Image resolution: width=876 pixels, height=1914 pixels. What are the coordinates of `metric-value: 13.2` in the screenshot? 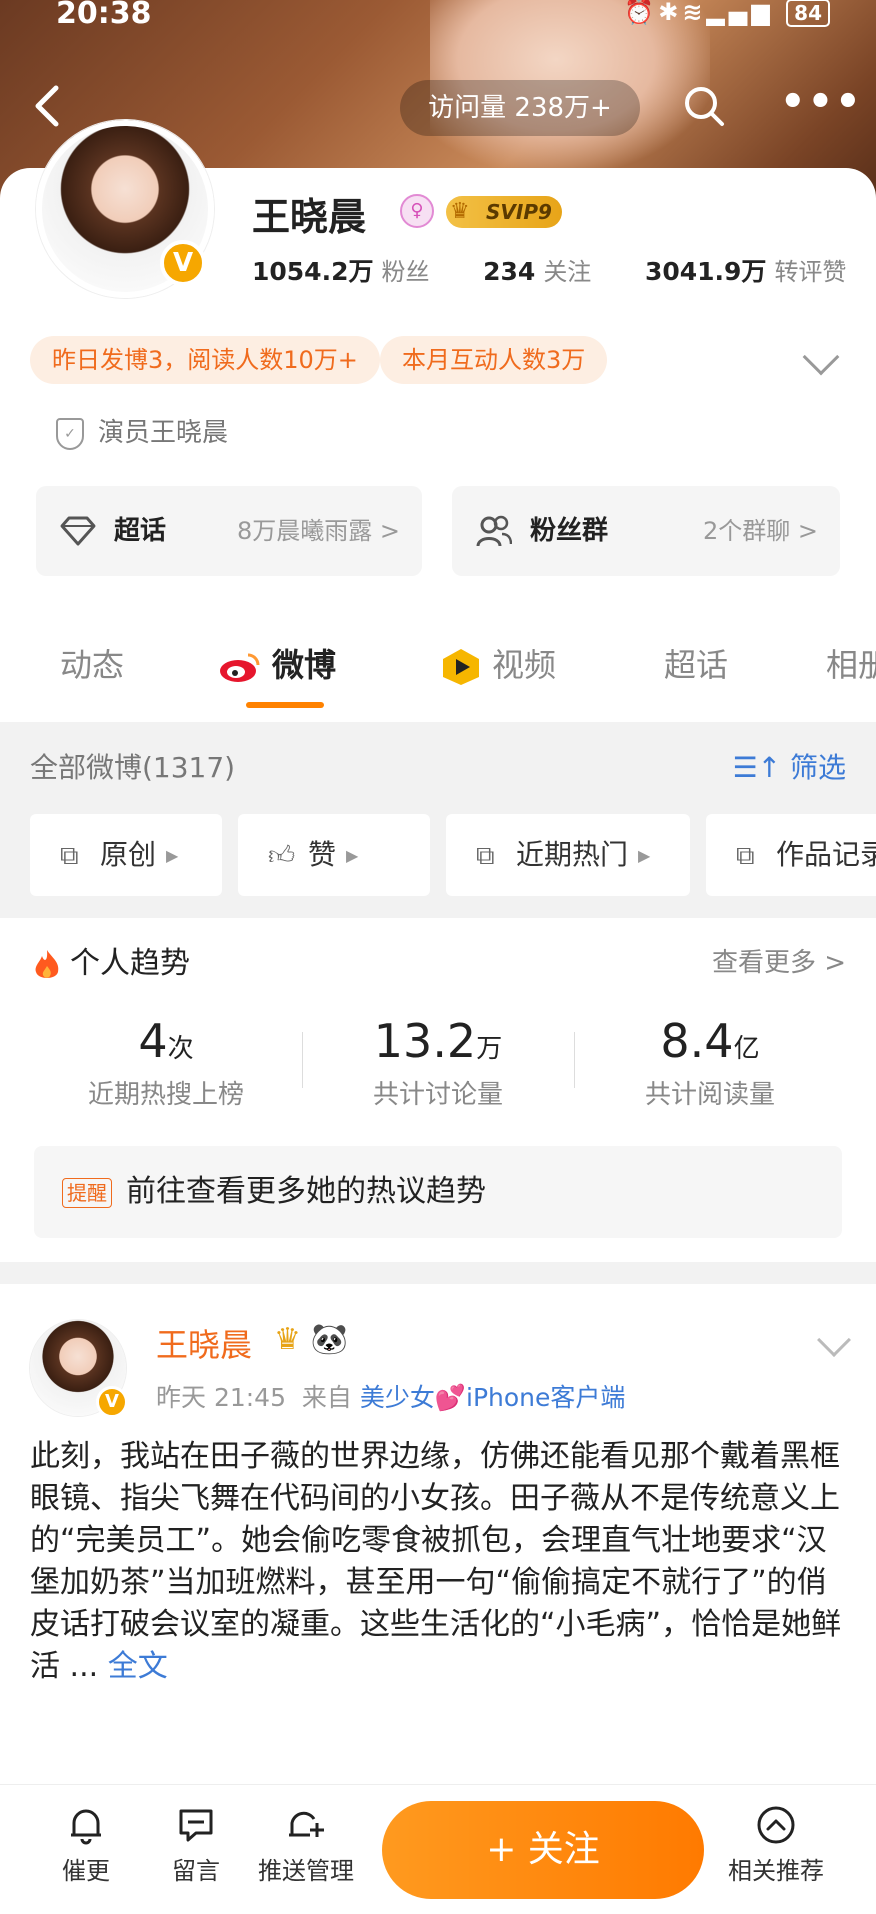 It's located at (425, 1041).